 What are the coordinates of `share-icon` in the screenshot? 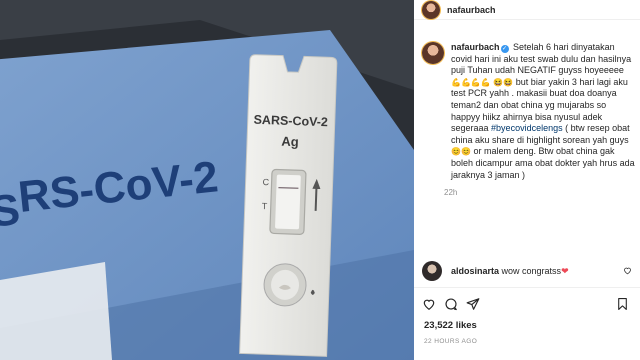 It's located at (473, 304).